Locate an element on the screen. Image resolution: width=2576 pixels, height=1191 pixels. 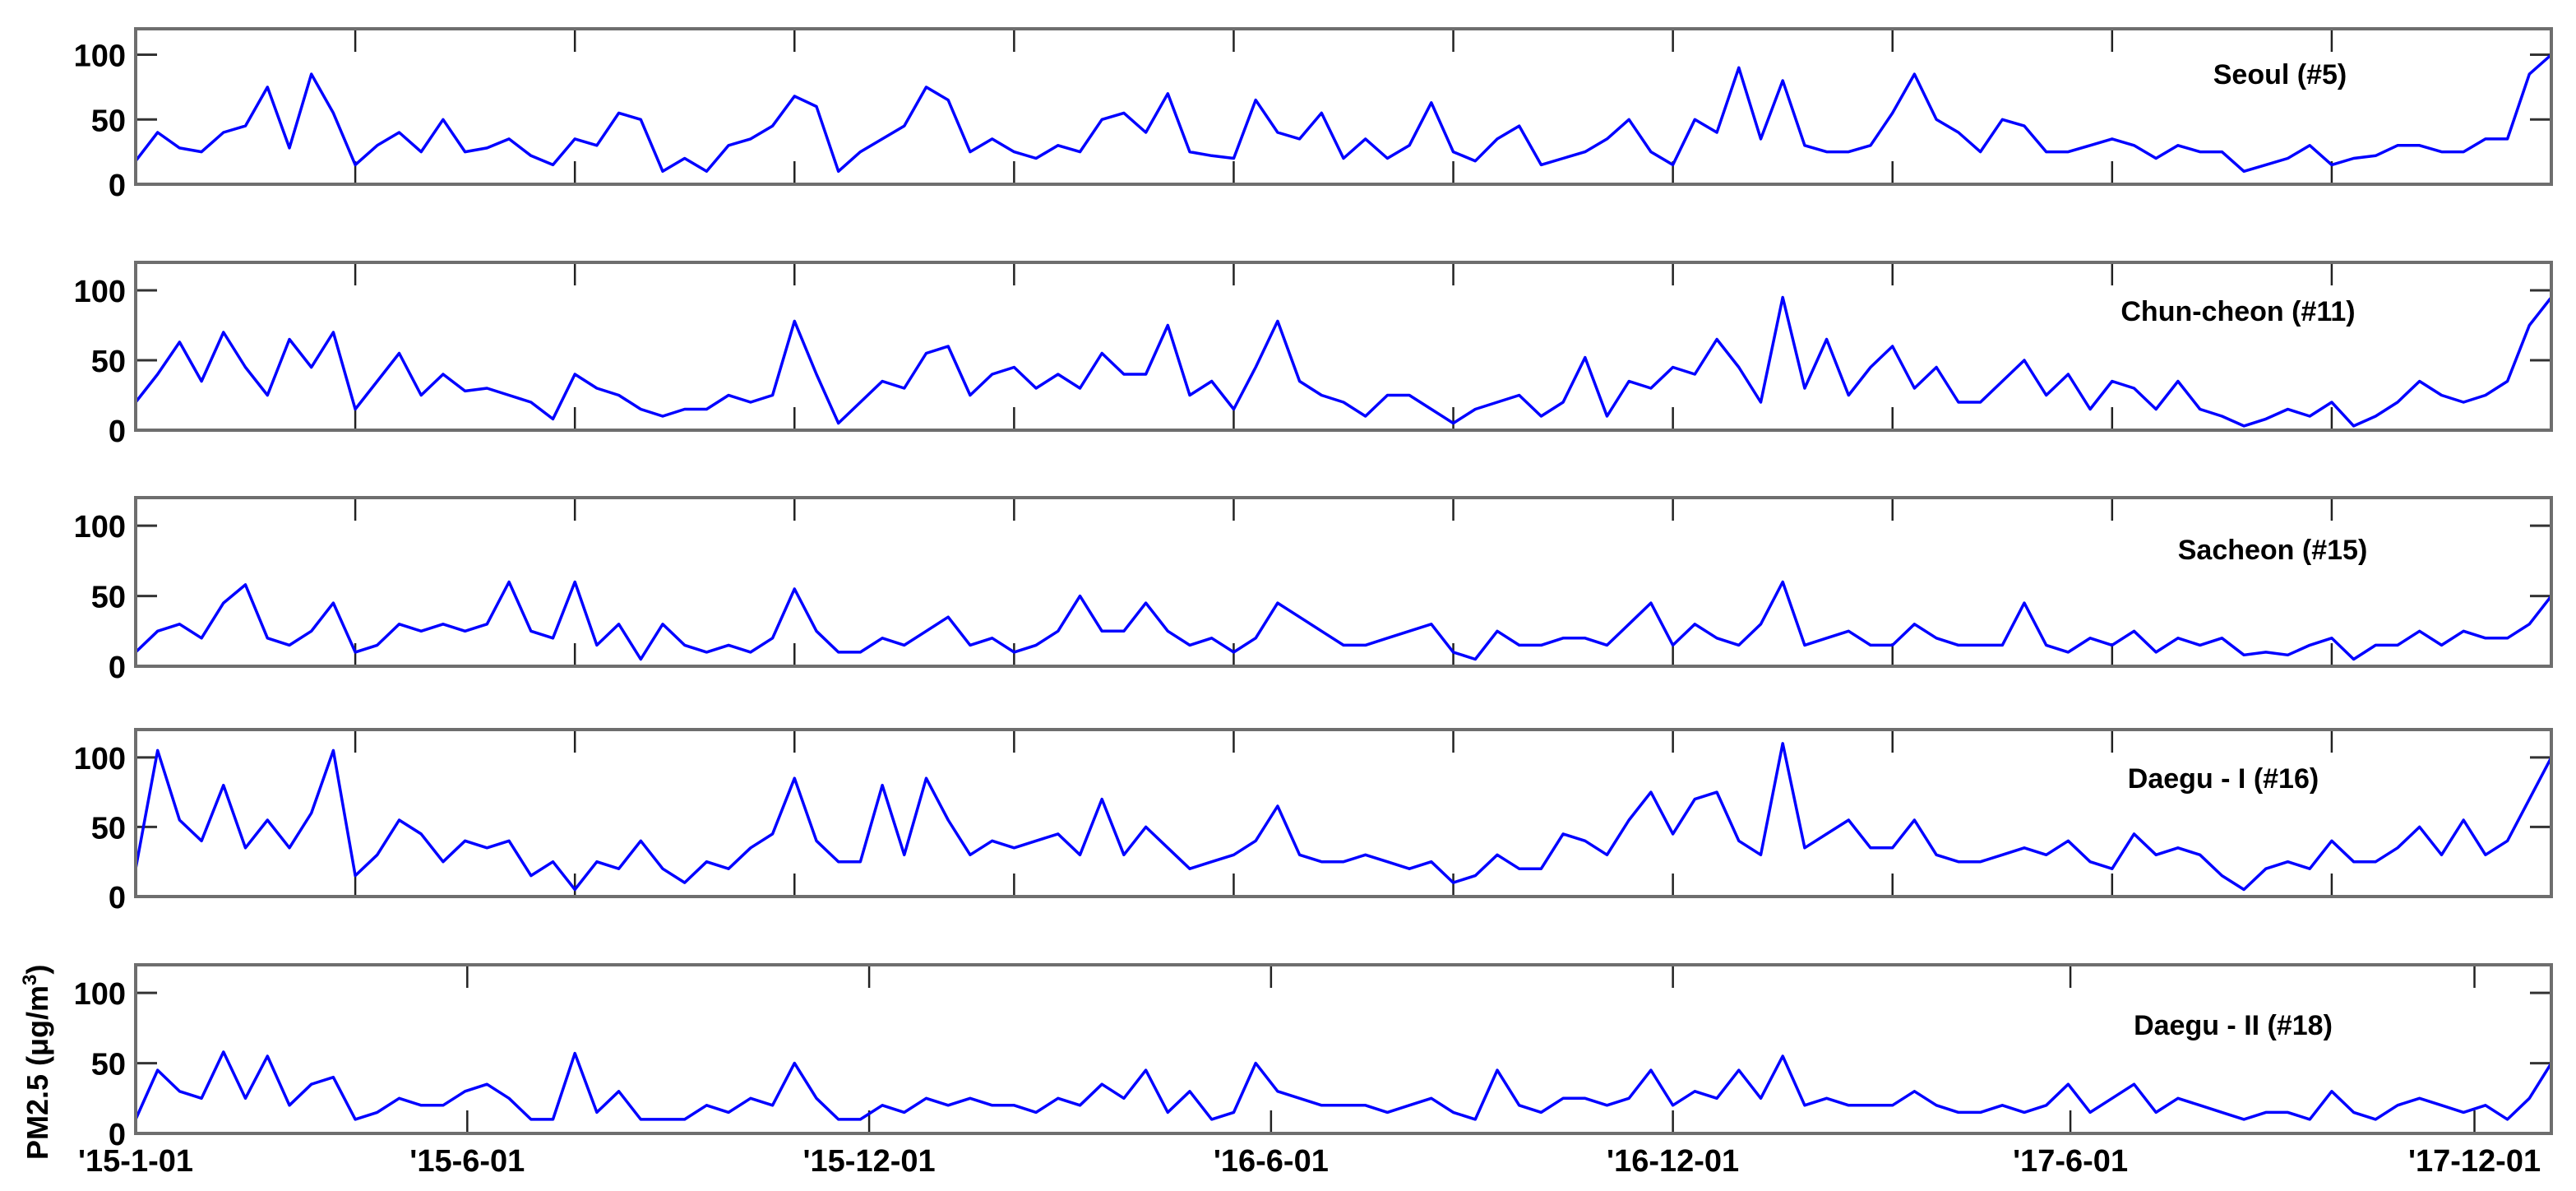
station-label: Chun-cheon (#11) is located at coordinates (2237, 311).